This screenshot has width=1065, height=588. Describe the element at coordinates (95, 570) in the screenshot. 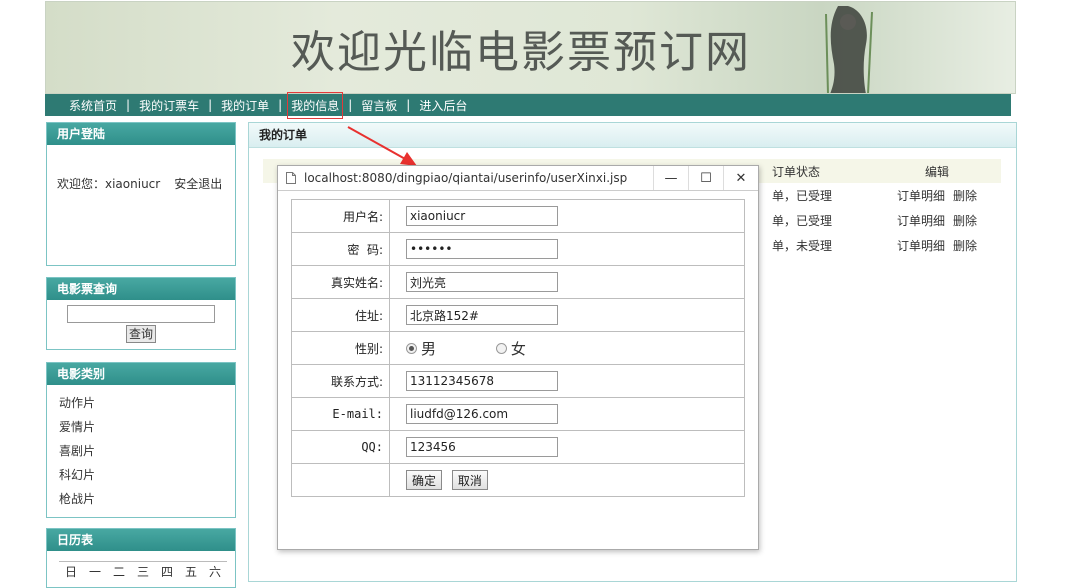

I see `weekday-label: 一` at that location.